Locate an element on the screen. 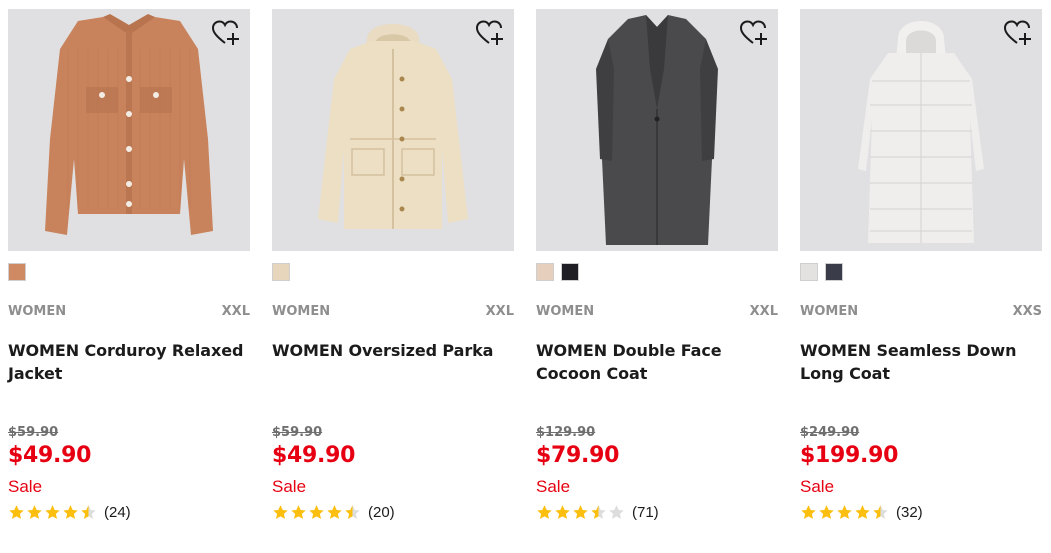 This screenshot has width=1051, height=553. product-name: WOMEN Seamless Down Long Coat is located at coordinates (921, 362).